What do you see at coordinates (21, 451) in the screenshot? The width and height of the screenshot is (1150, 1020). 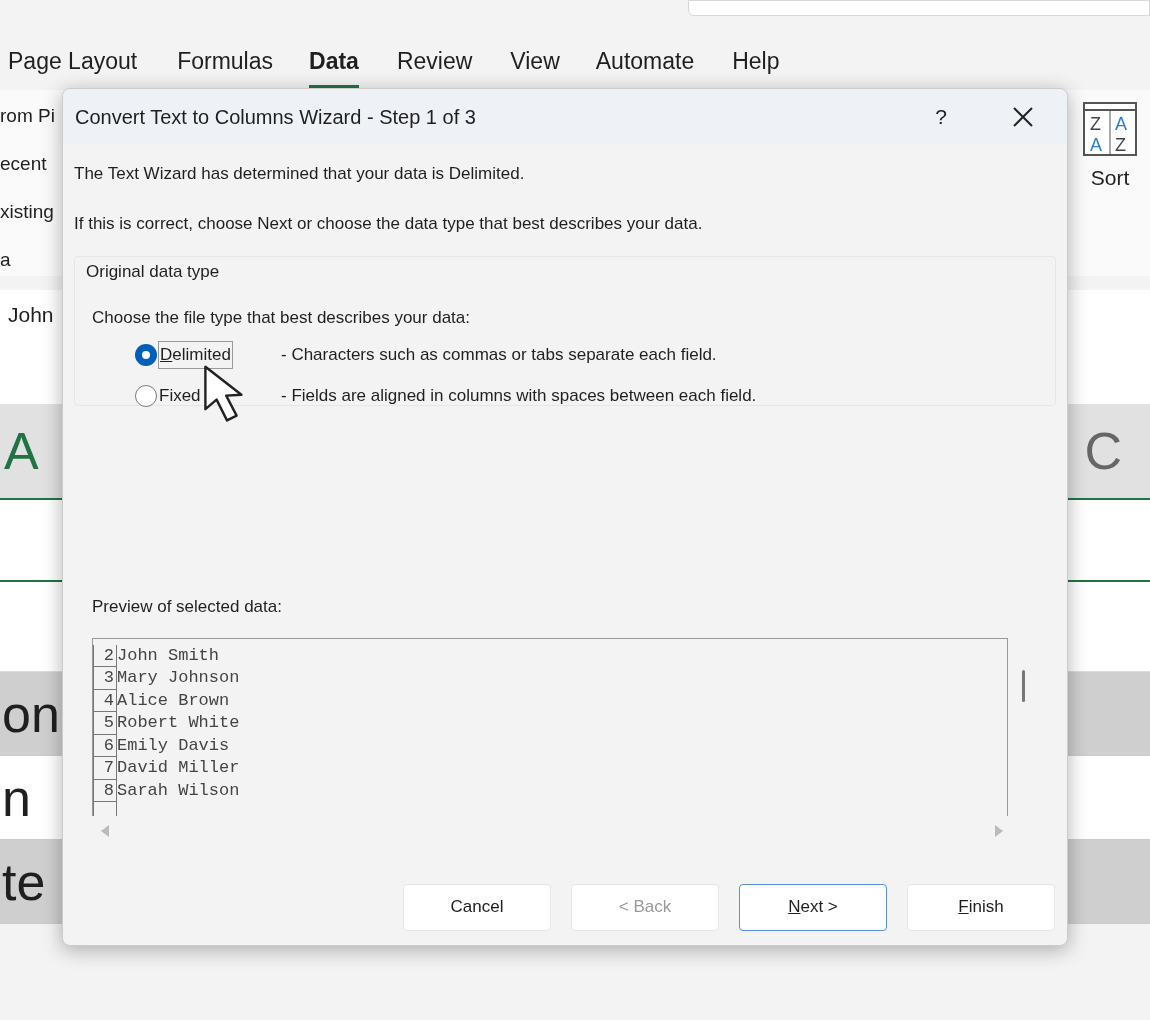 I see `column-header: A` at bounding box center [21, 451].